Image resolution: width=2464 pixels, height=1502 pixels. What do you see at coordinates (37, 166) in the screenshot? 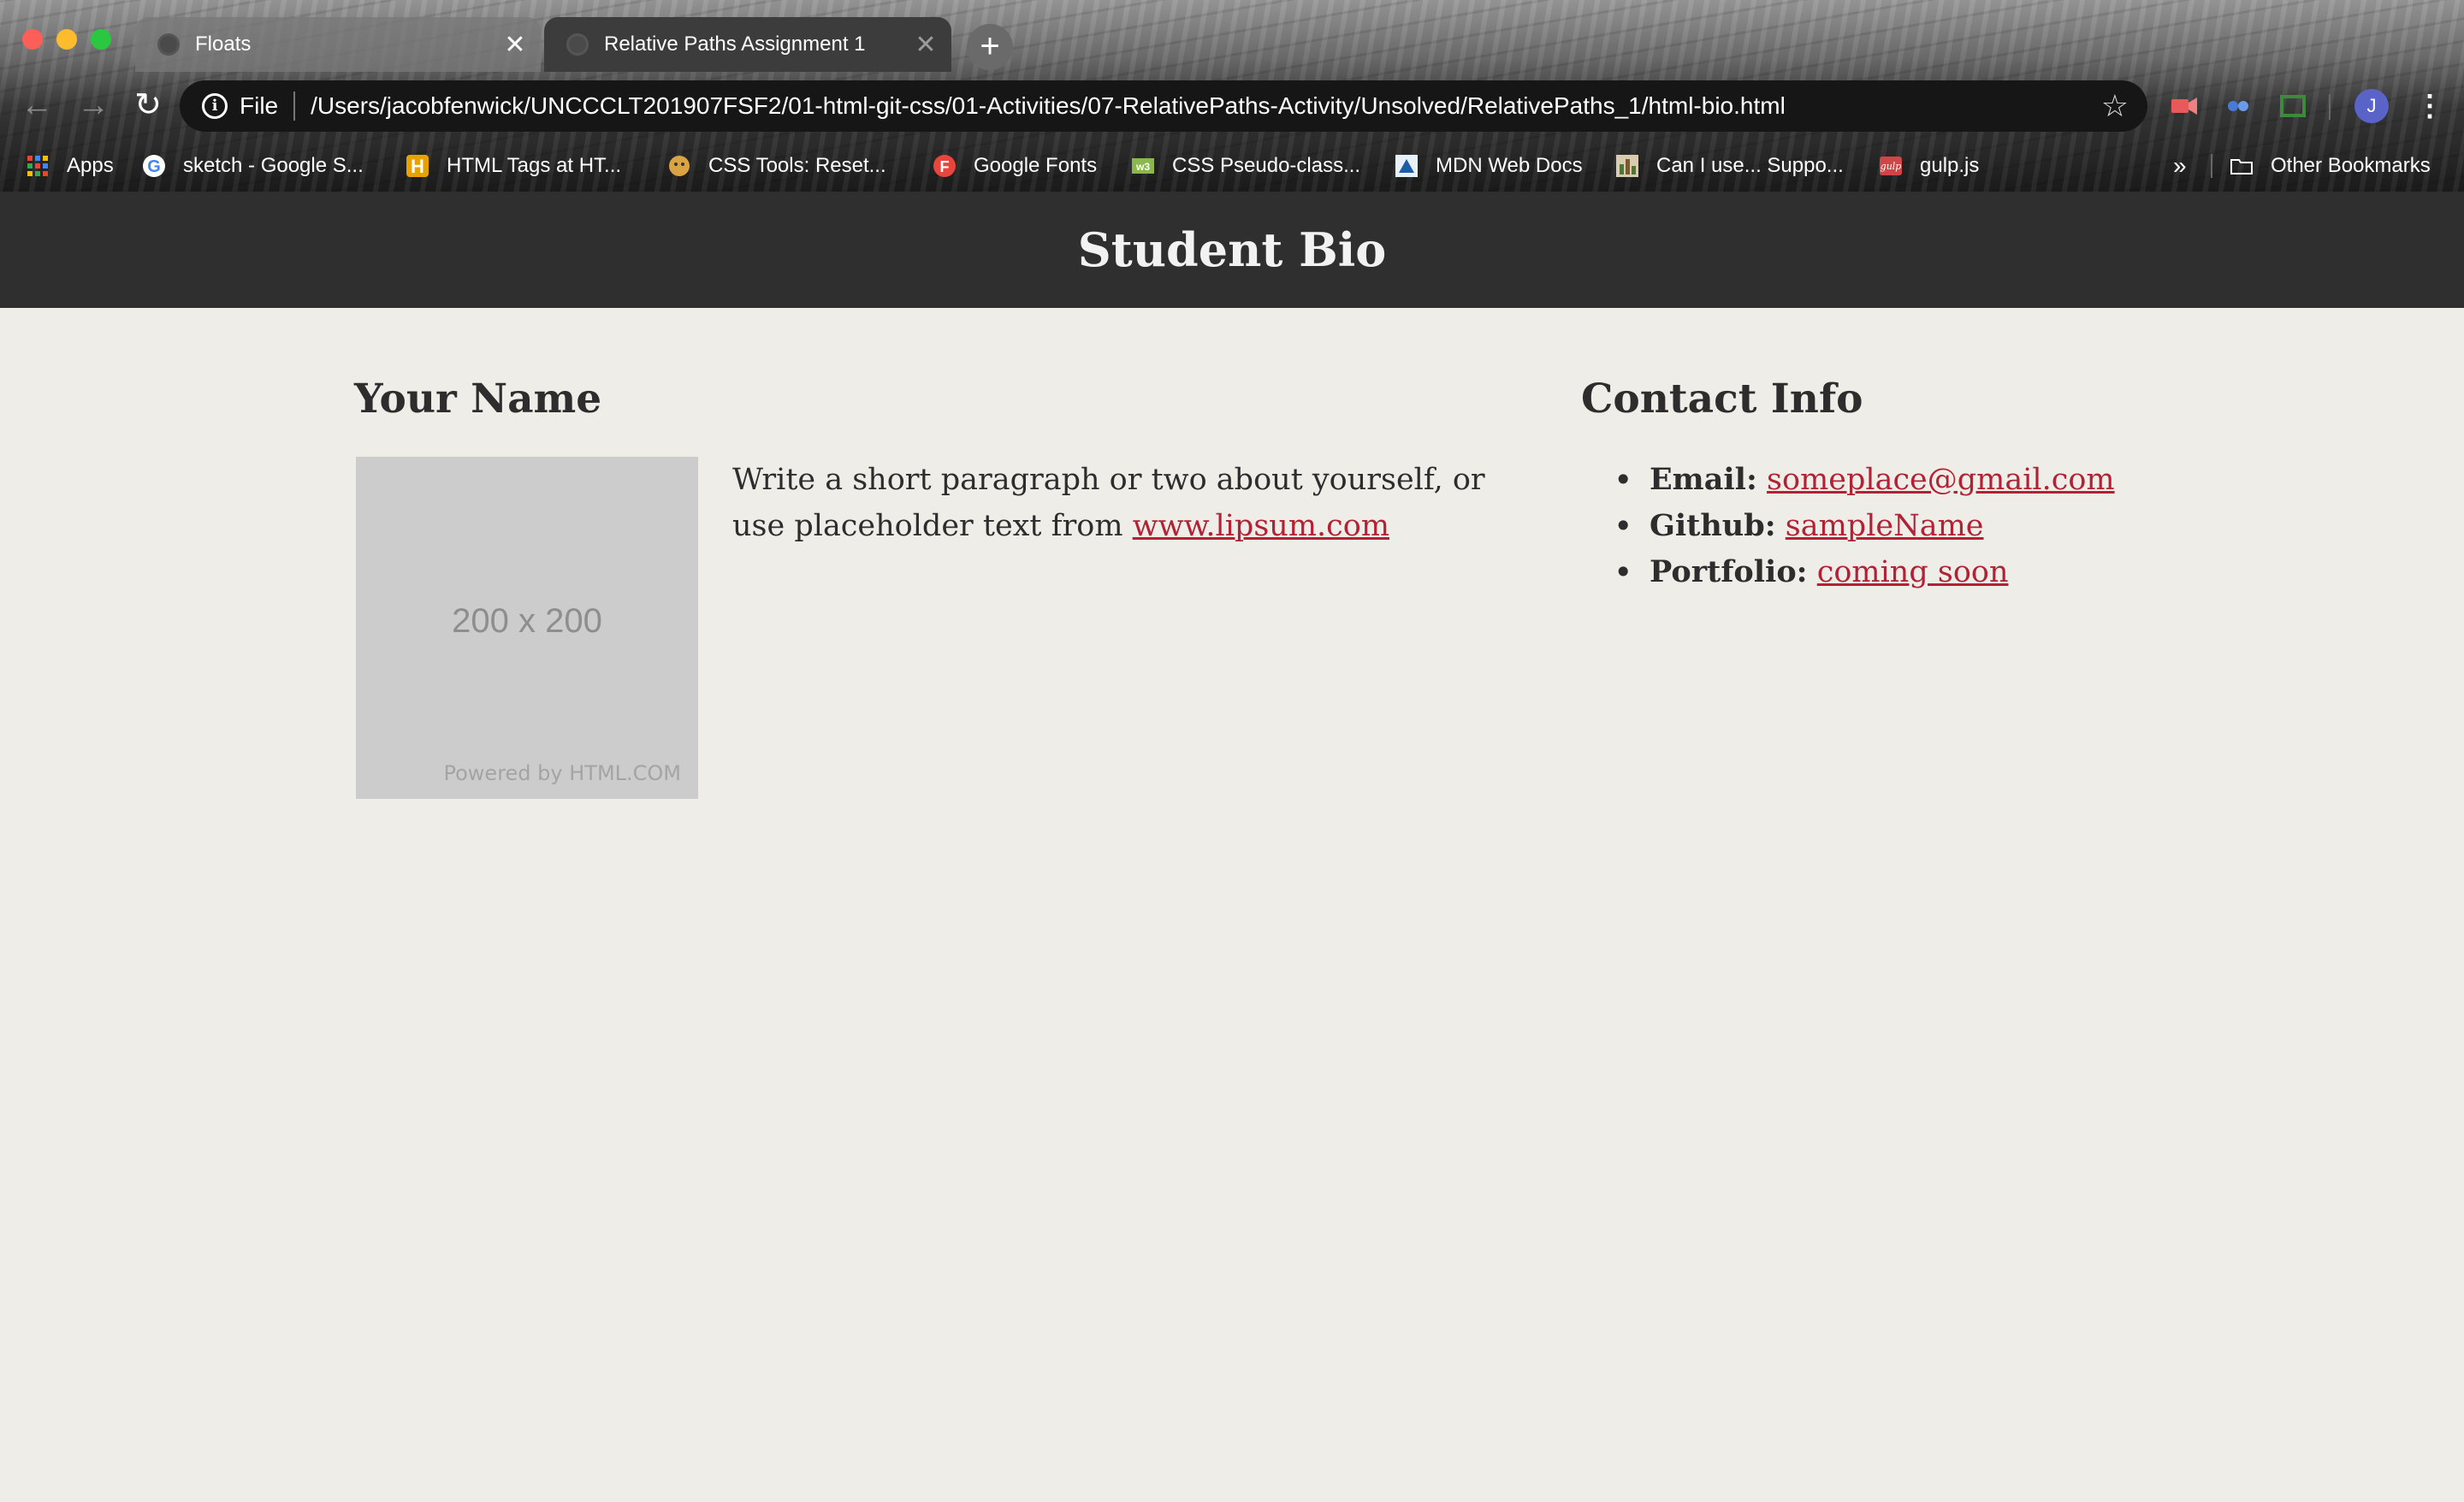
I see `apps-grid-icon` at bounding box center [37, 166].